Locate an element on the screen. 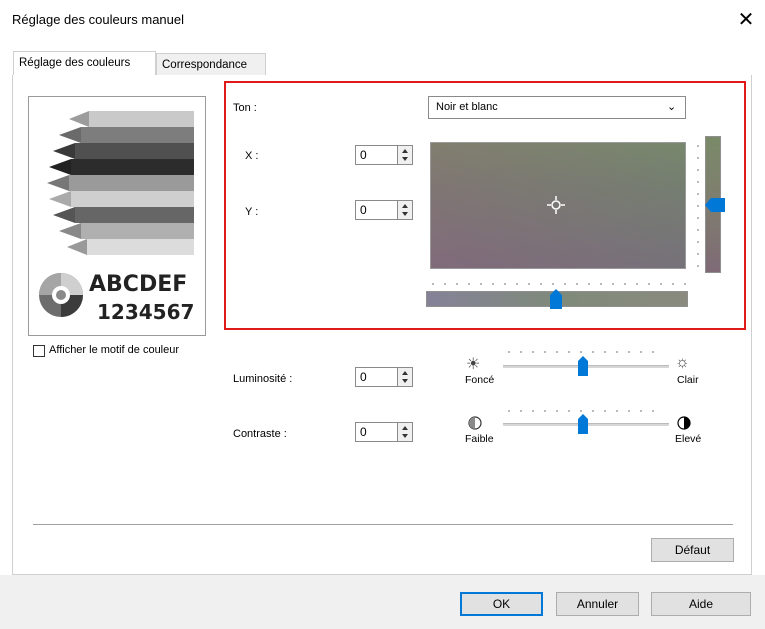 This screenshot has height=629, width=765. y-slider-thumb is located at coordinates (715, 205).